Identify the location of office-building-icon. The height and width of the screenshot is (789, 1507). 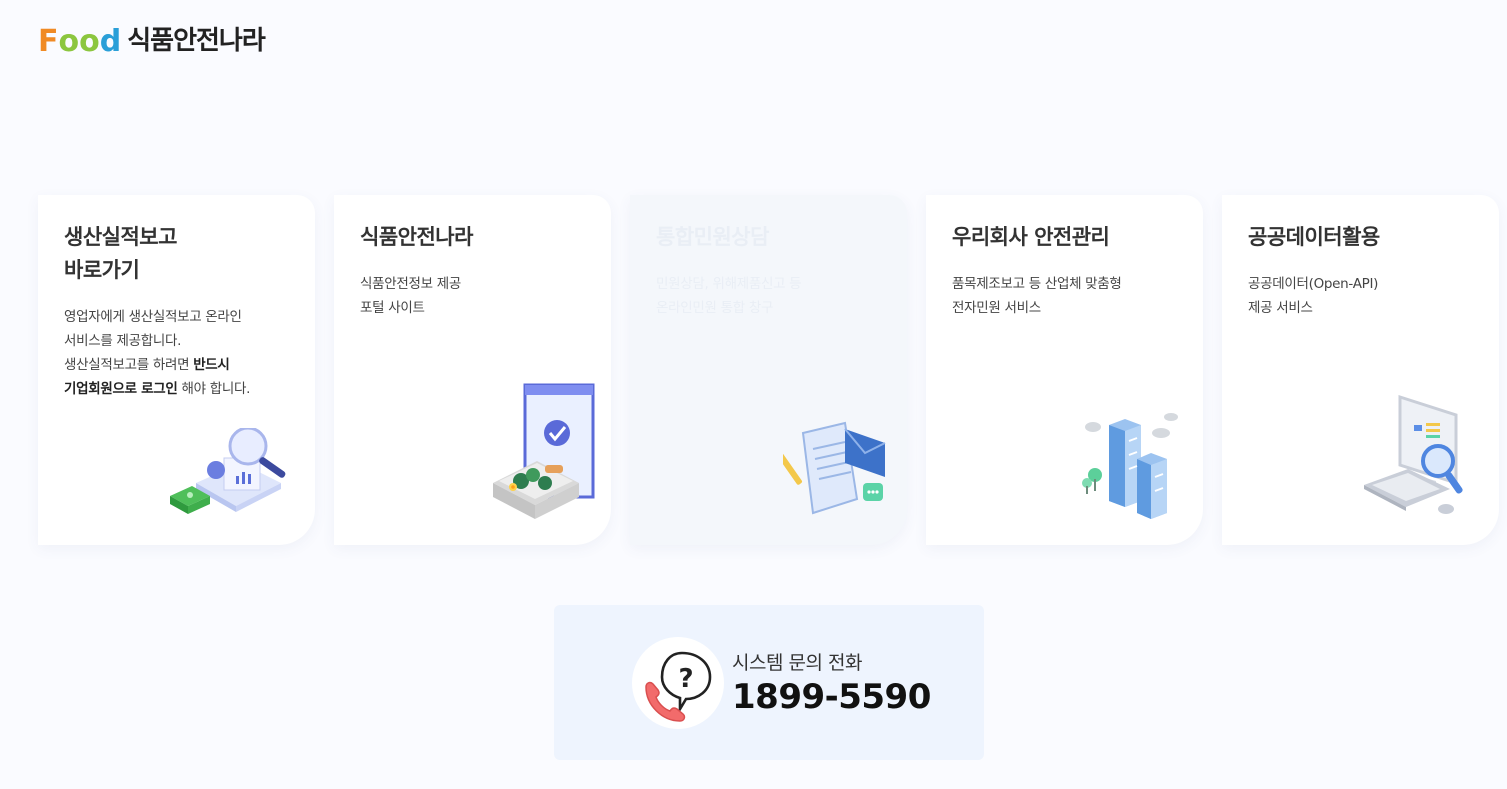
(1134, 470).